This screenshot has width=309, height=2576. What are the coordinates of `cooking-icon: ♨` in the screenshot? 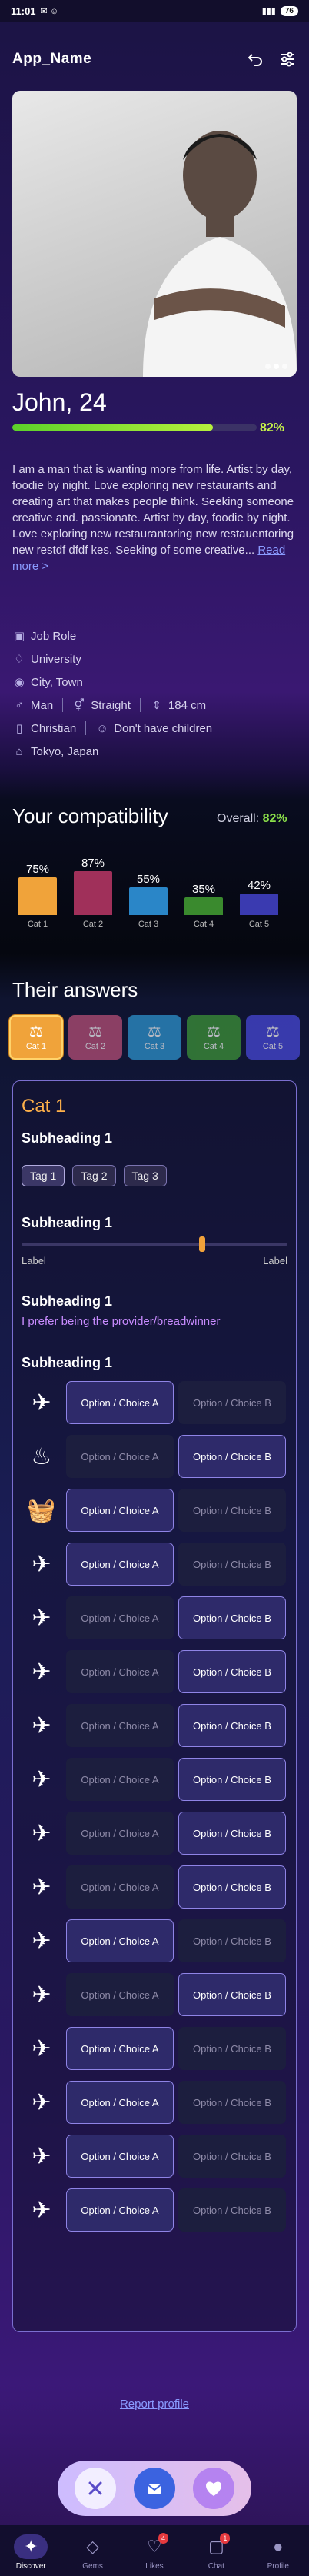 It's located at (41, 1456).